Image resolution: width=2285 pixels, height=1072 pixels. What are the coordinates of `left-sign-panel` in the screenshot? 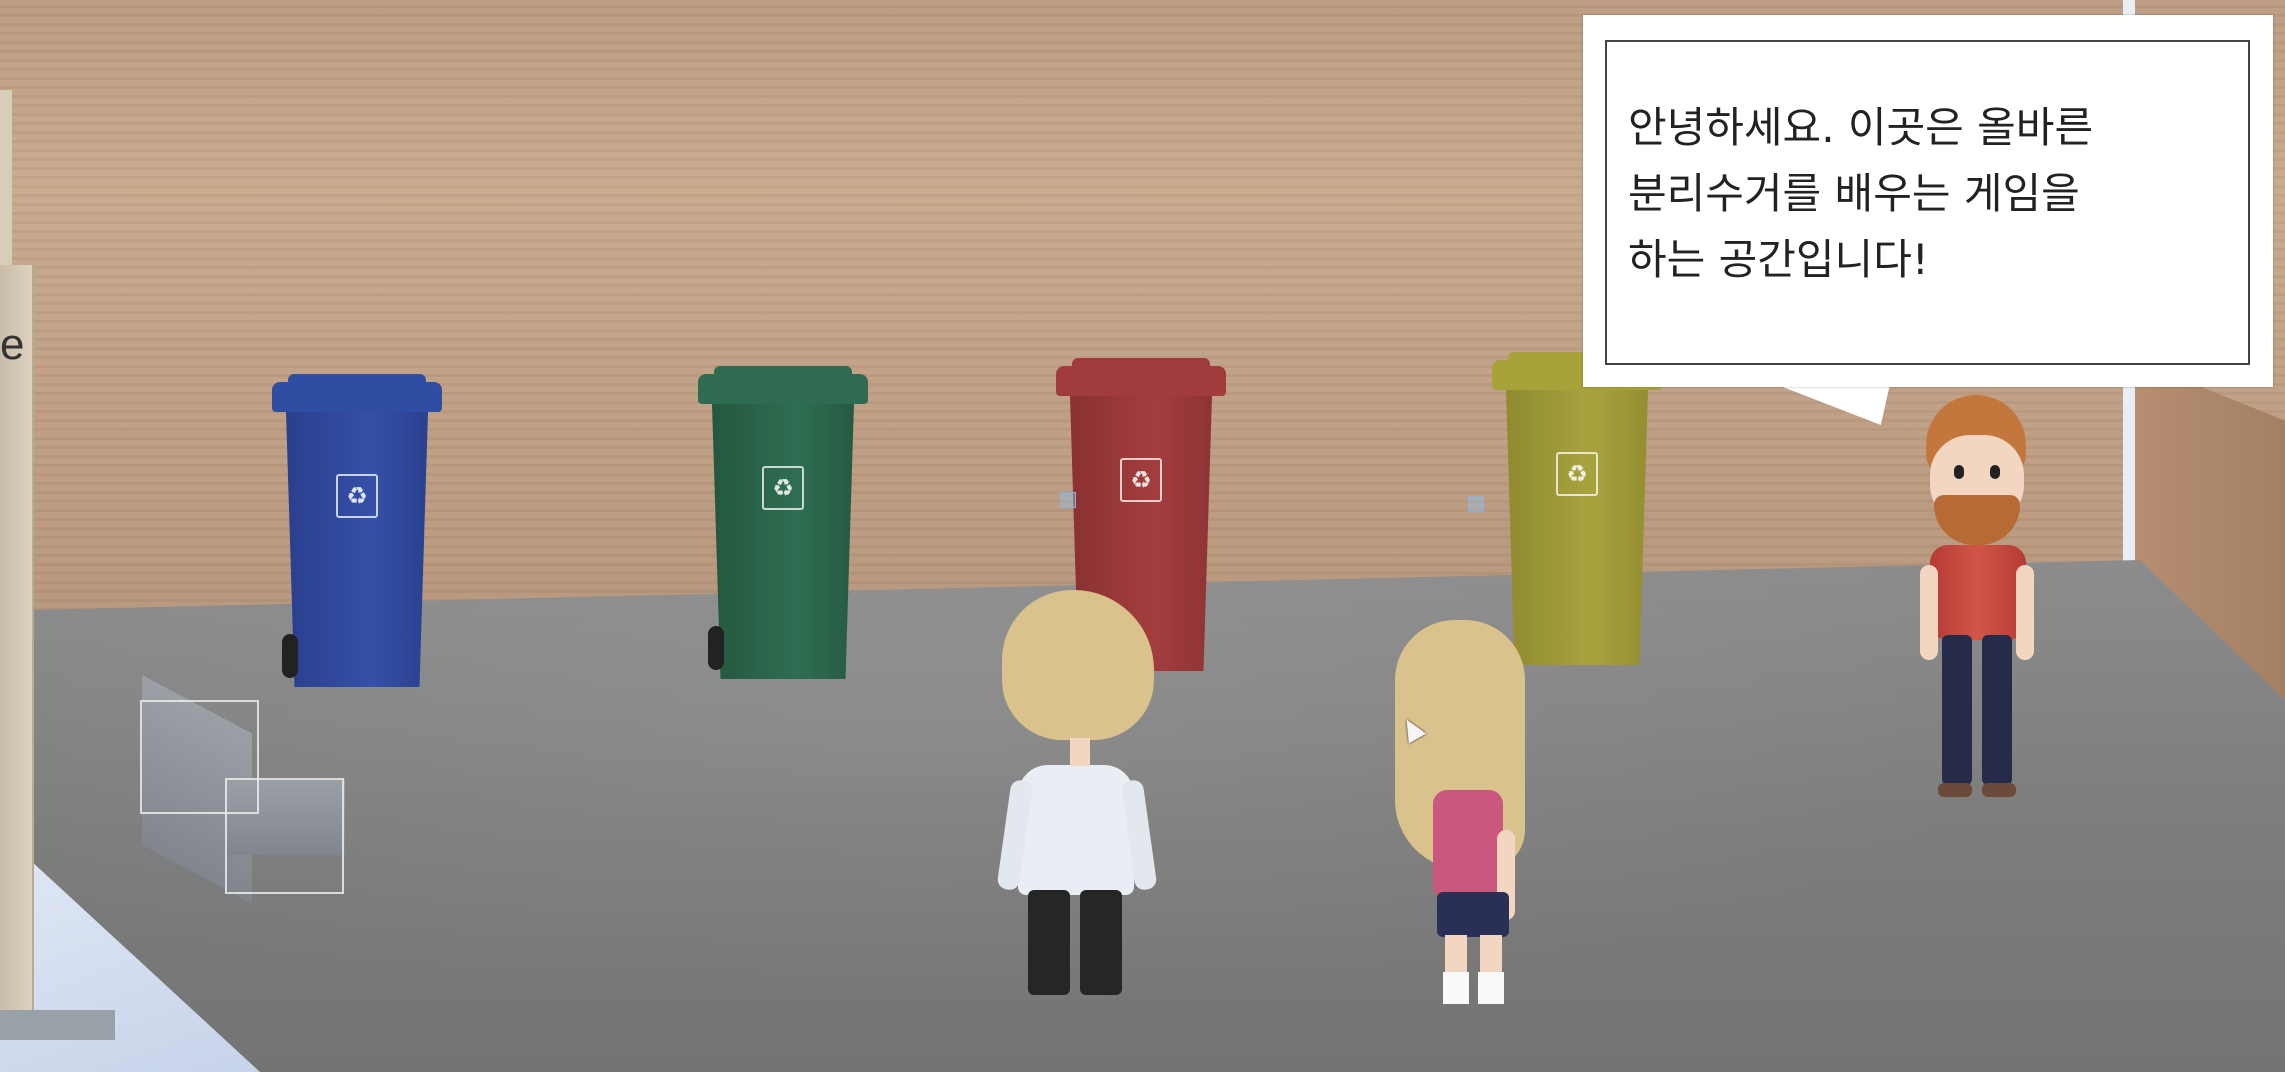 It's located at (17, 647).